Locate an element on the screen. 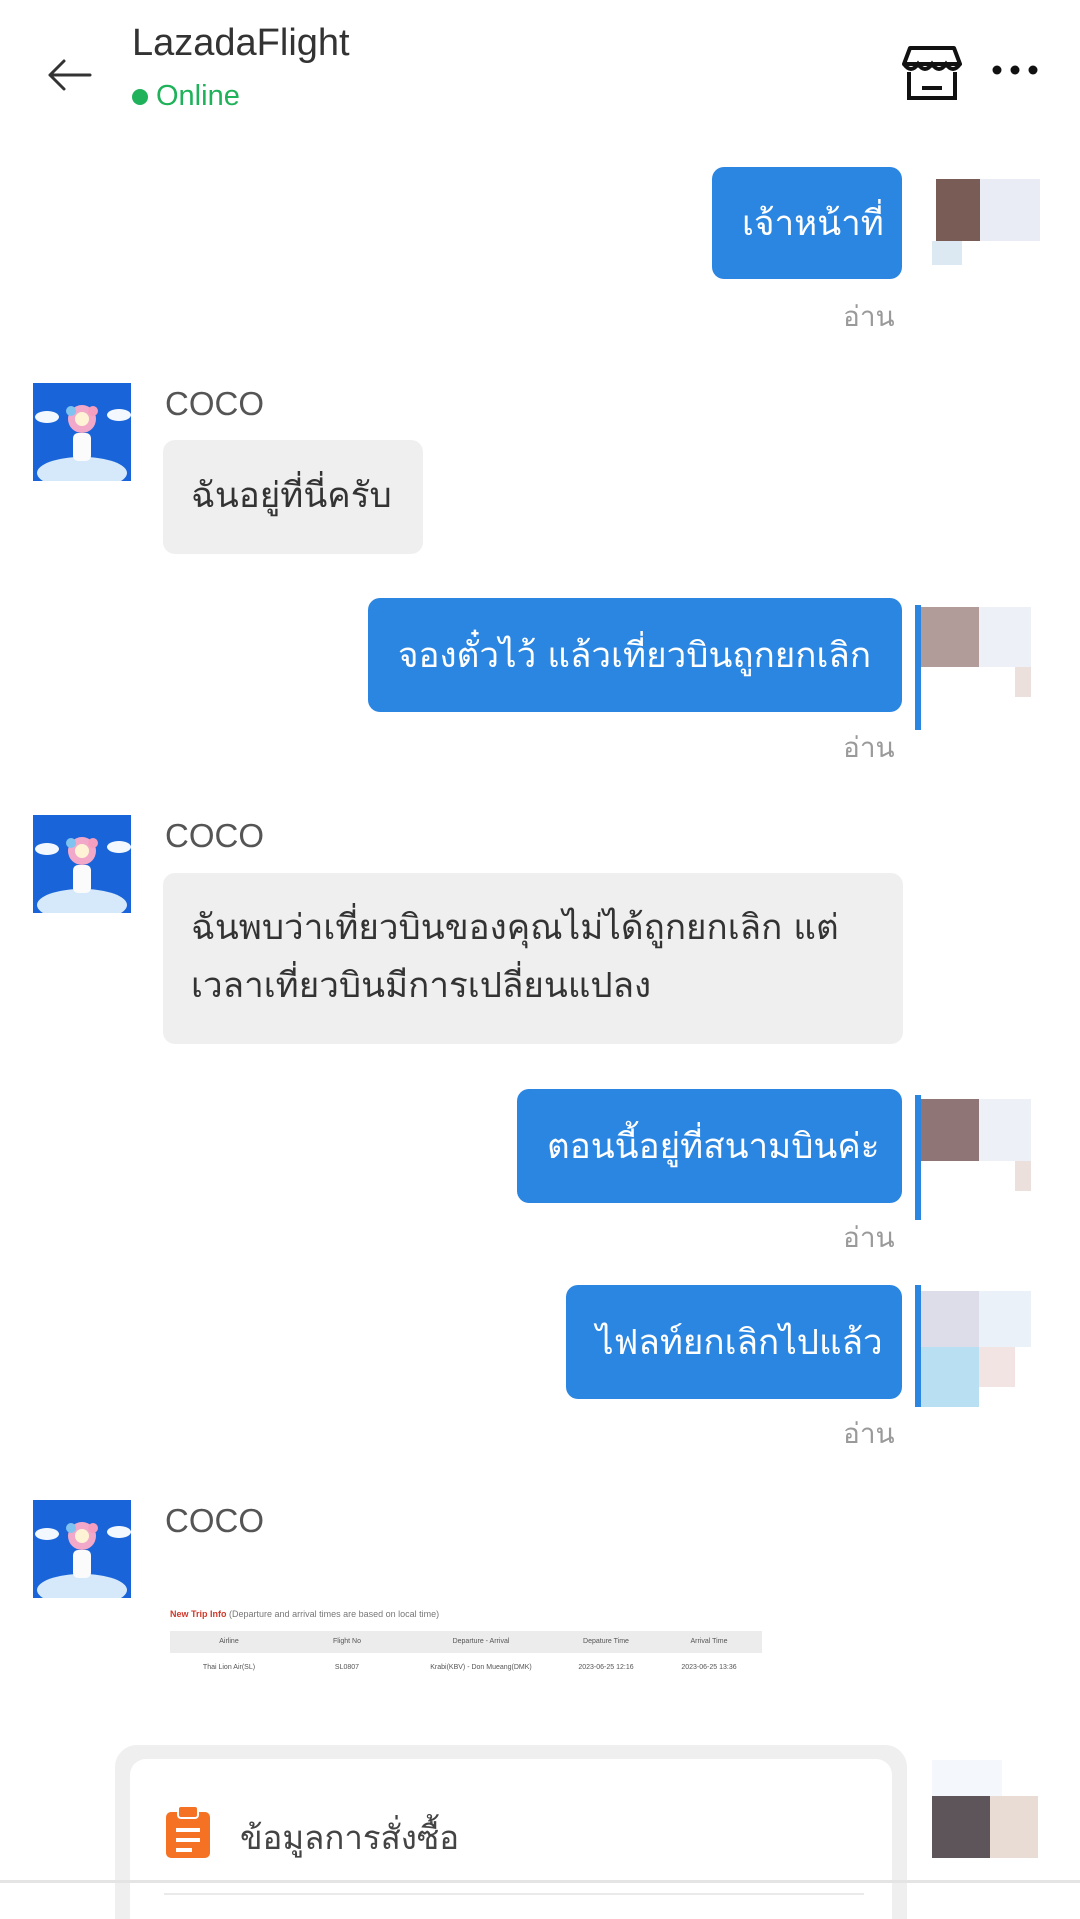  outgoing-message: เจ้าหน้าที่ is located at coordinates (807, 223).